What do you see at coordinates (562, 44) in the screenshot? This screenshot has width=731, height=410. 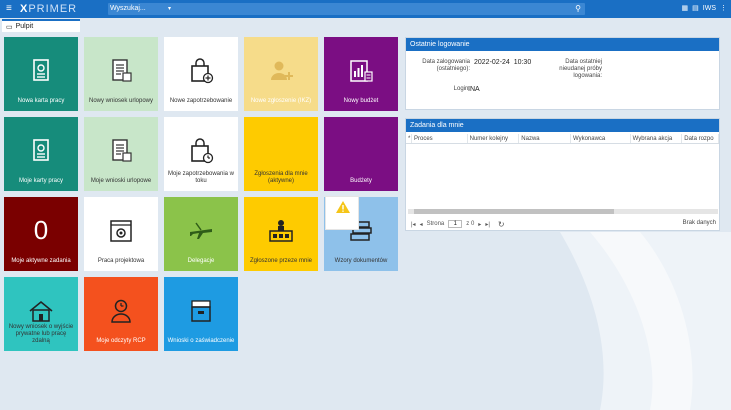 I see `panel-title: Ostatnie logowanie` at bounding box center [562, 44].